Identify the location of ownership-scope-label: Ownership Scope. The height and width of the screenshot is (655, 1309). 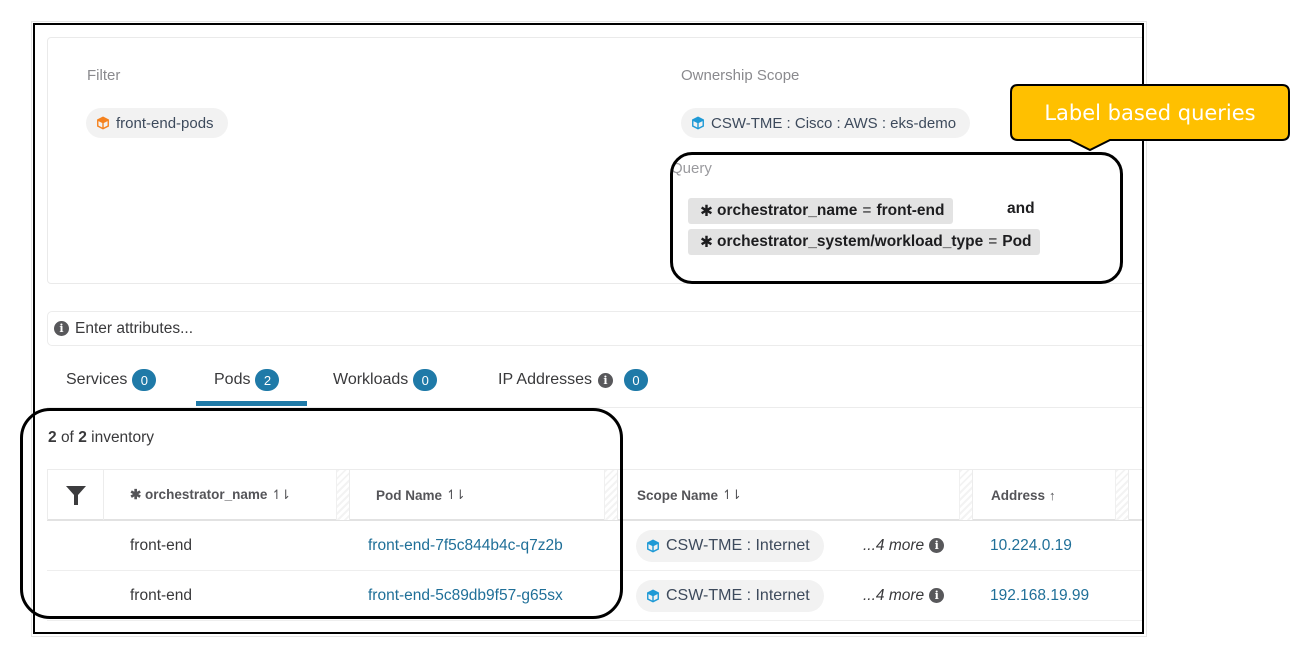
(740, 75).